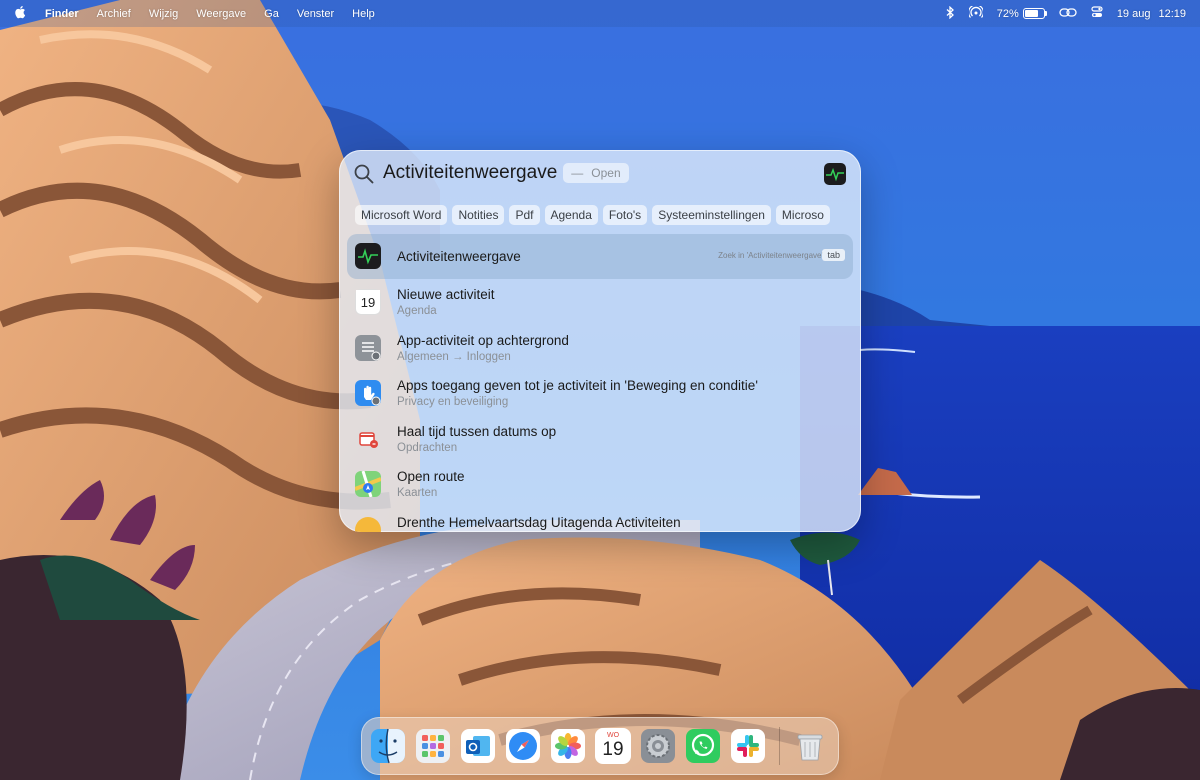 This screenshot has height=780, width=1200. I want to click on result-open-route: Open route Kaarten, so click(600, 485).